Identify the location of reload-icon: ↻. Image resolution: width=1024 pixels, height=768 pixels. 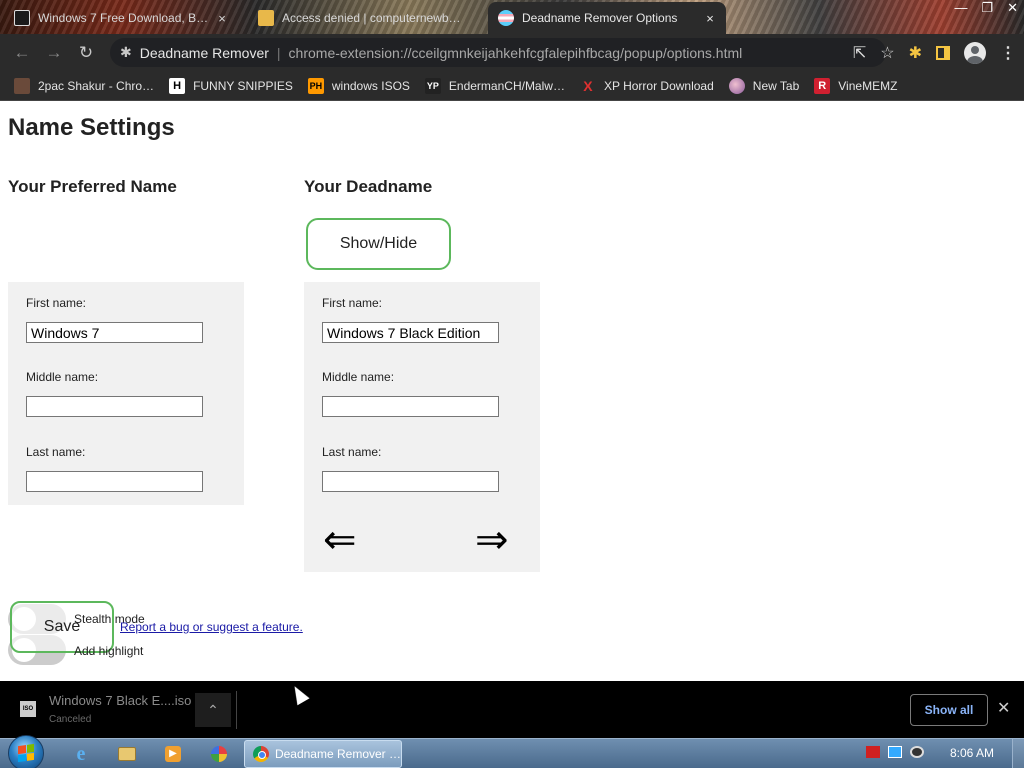
(86, 53).